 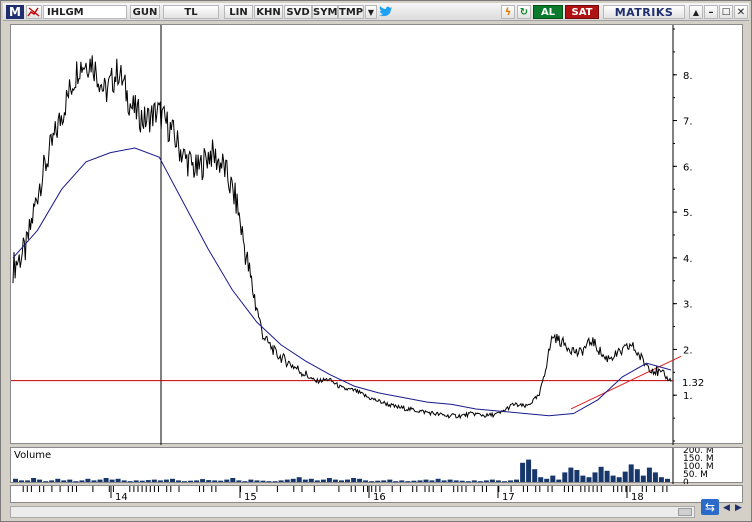 I want to click on currency-button: TL, so click(x=191, y=12).